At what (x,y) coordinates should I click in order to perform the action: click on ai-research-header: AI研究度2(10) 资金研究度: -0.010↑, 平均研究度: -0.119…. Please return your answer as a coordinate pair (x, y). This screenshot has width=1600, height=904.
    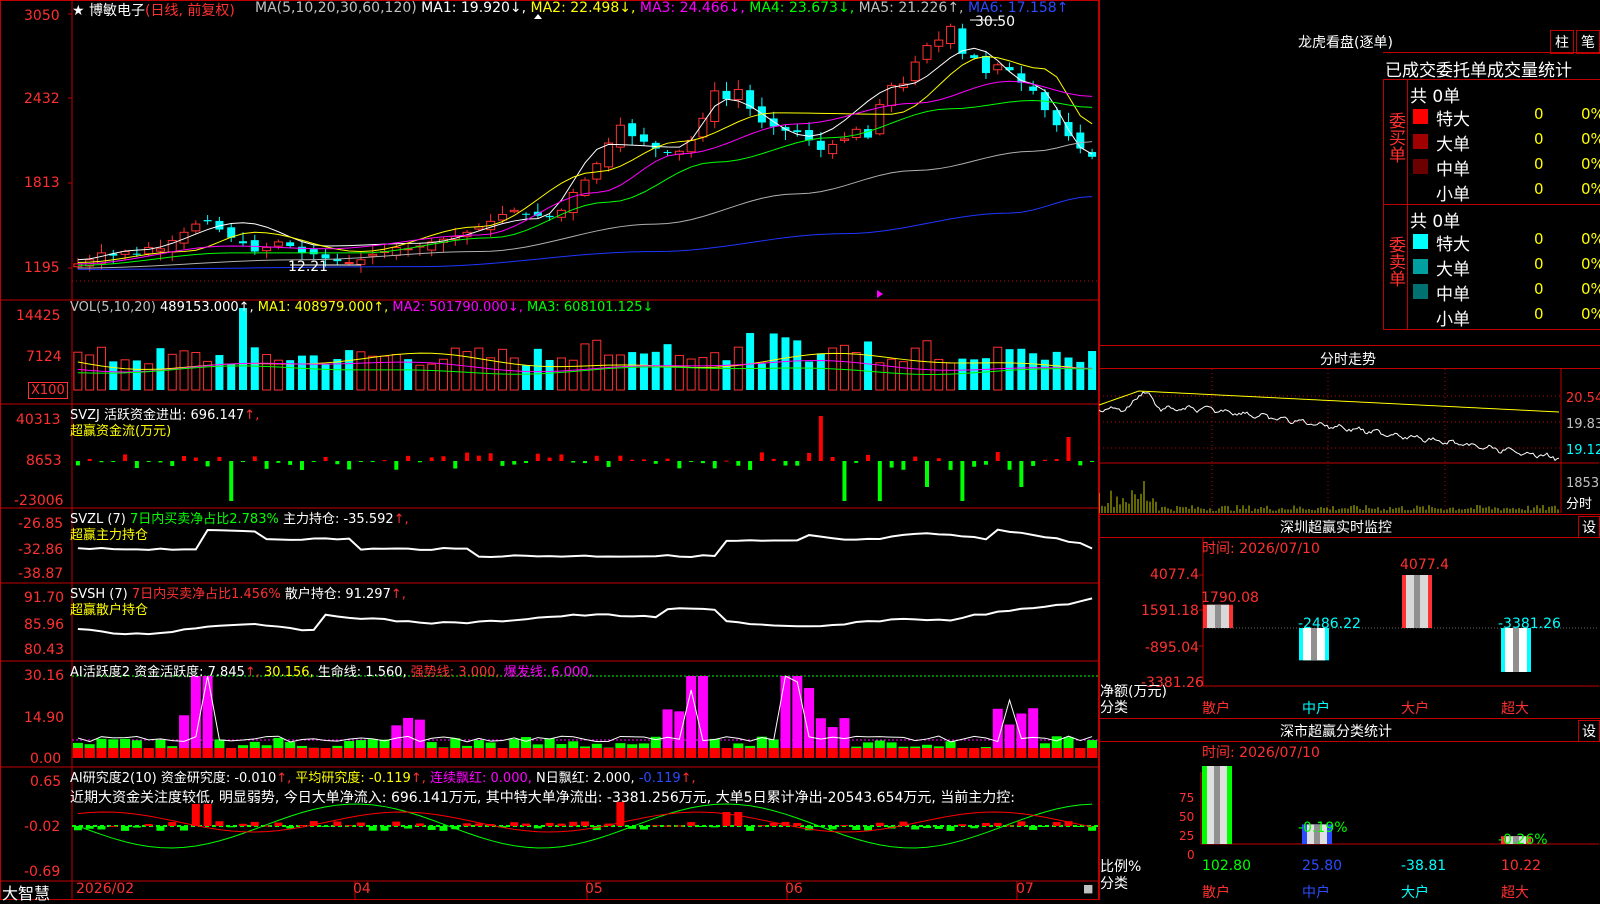
    Looking at the image, I should click on (383, 776).